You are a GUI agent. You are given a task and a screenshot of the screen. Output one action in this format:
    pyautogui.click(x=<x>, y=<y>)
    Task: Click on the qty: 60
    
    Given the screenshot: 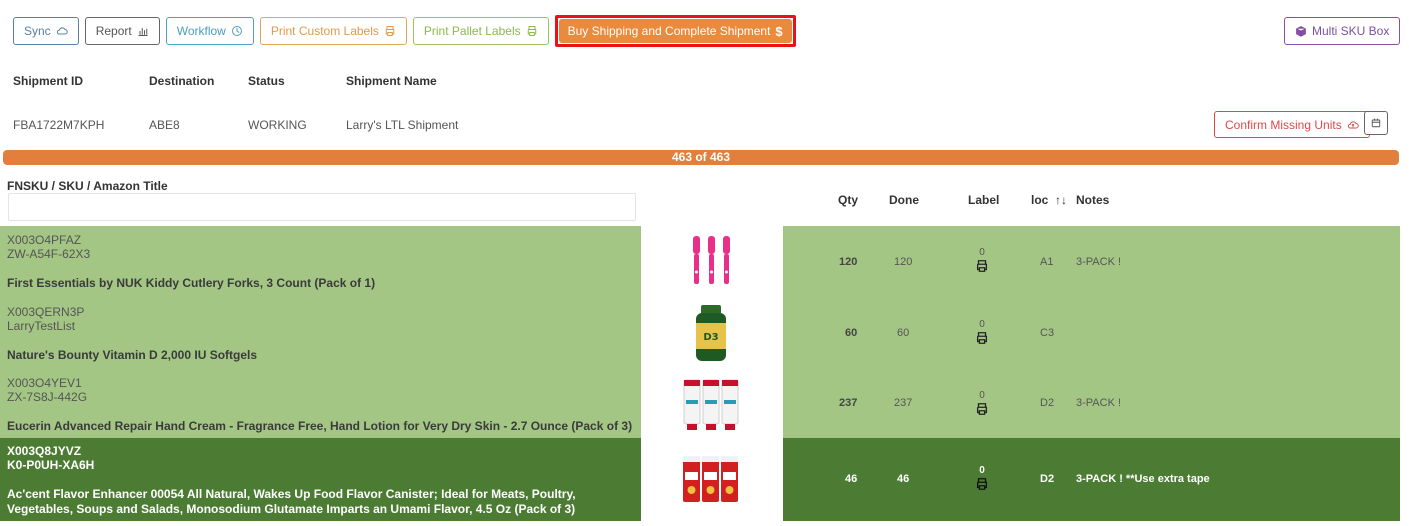 What is the action you would take?
    pyautogui.click(x=851, y=333)
    